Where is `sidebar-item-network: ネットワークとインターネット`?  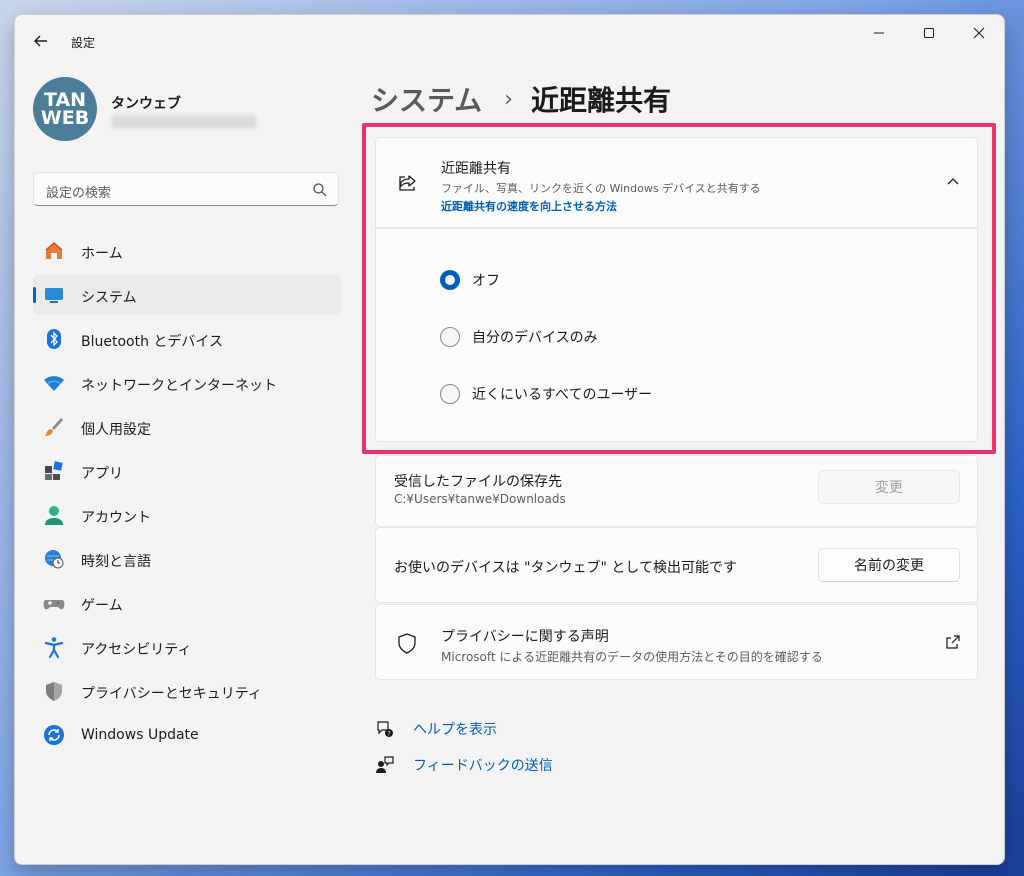
sidebar-item-network: ネットワークとインターネット is located at coordinates (187, 383).